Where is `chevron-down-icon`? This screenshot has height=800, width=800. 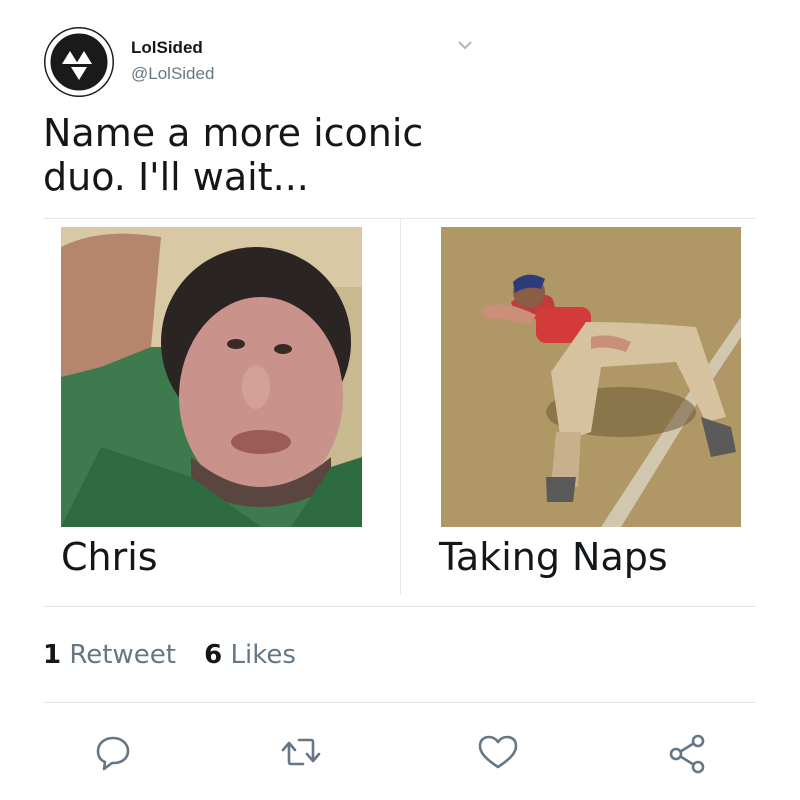
chevron-down-icon is located at coordinates (465, 45).